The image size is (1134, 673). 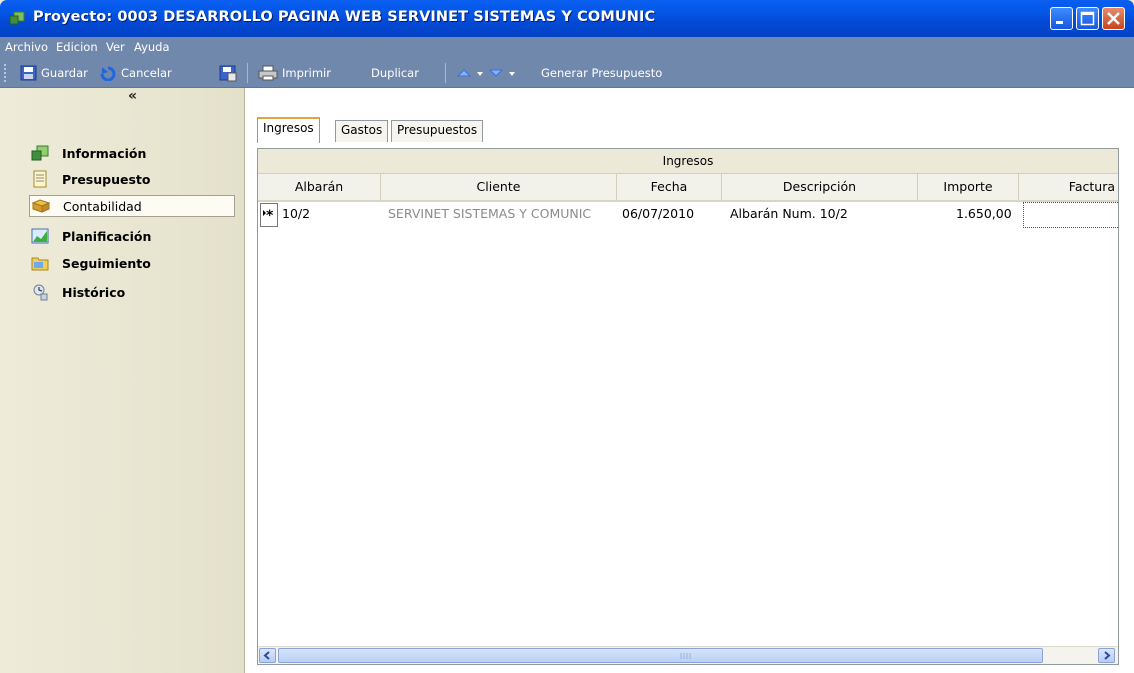 What do you see at coordinates (1059, 22) in the screenshot?
I see `minimize-icon` at bounding box center [1059, 22].